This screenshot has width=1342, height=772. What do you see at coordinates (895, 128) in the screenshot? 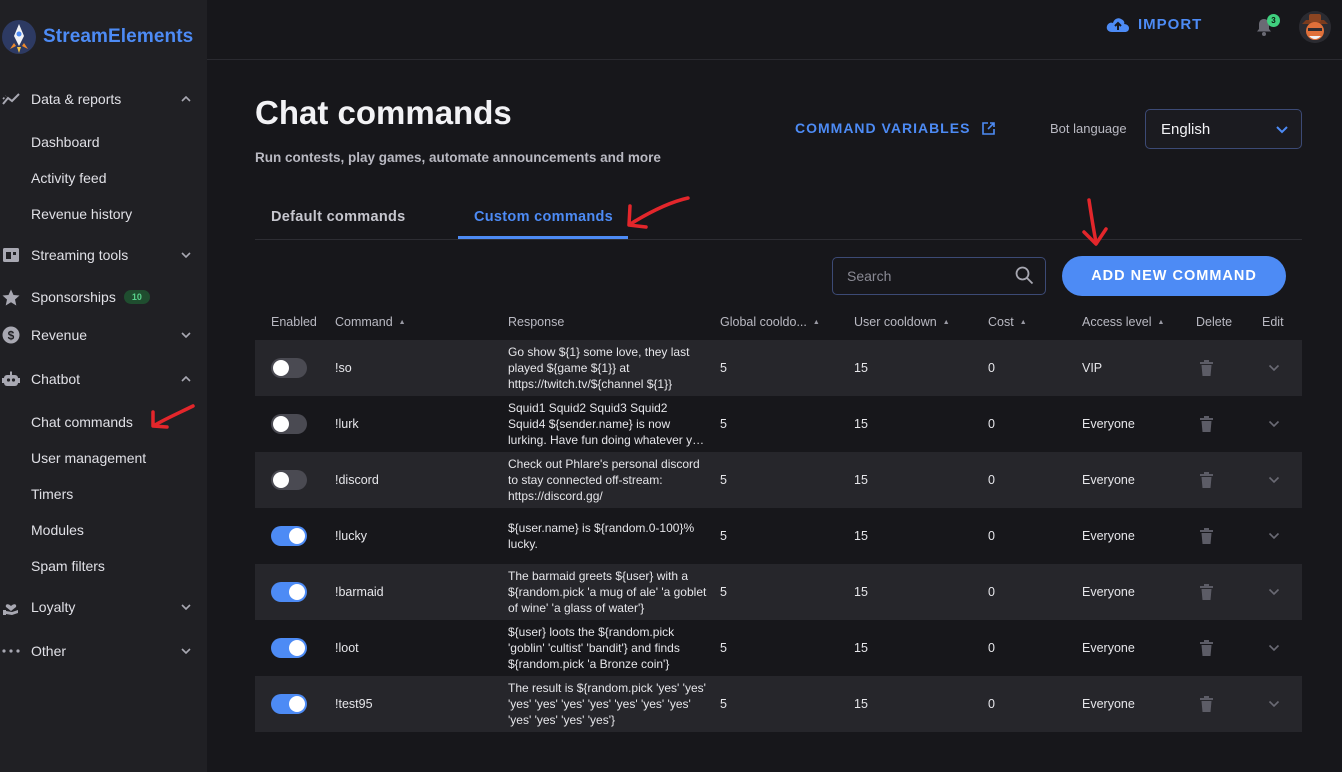
I see `command-variables-link: COMMAND VARIABLES` at bounding box center [895, 128].